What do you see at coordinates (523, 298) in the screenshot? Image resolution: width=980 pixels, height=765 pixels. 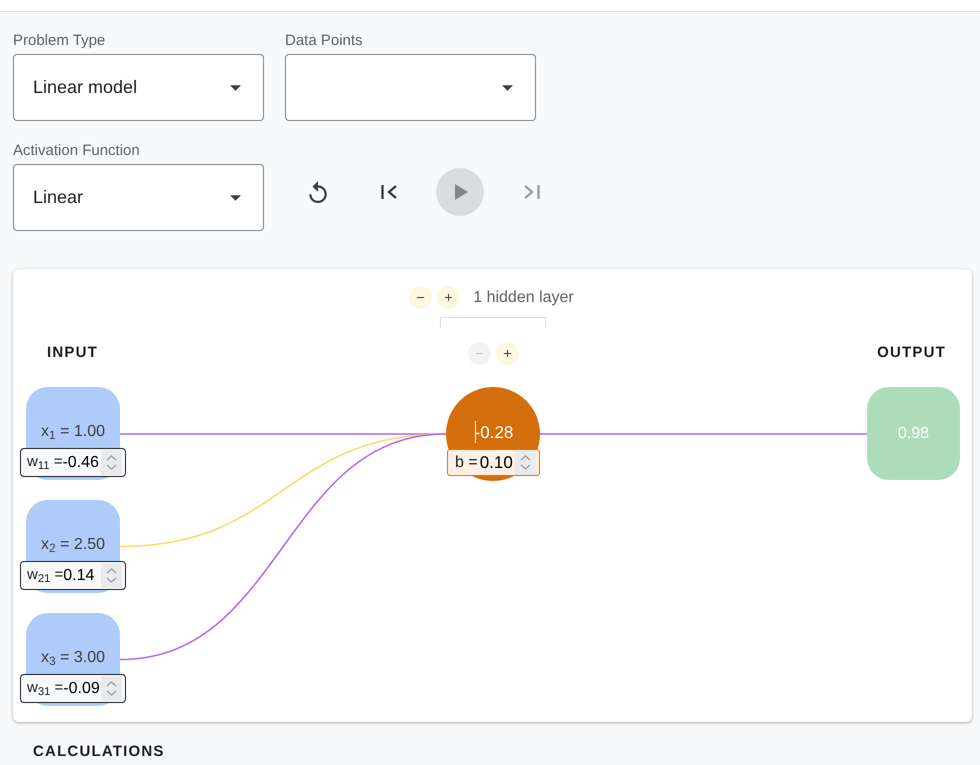 I see `layer-count: 1 hidden layer` at bounding box center [523, 298].